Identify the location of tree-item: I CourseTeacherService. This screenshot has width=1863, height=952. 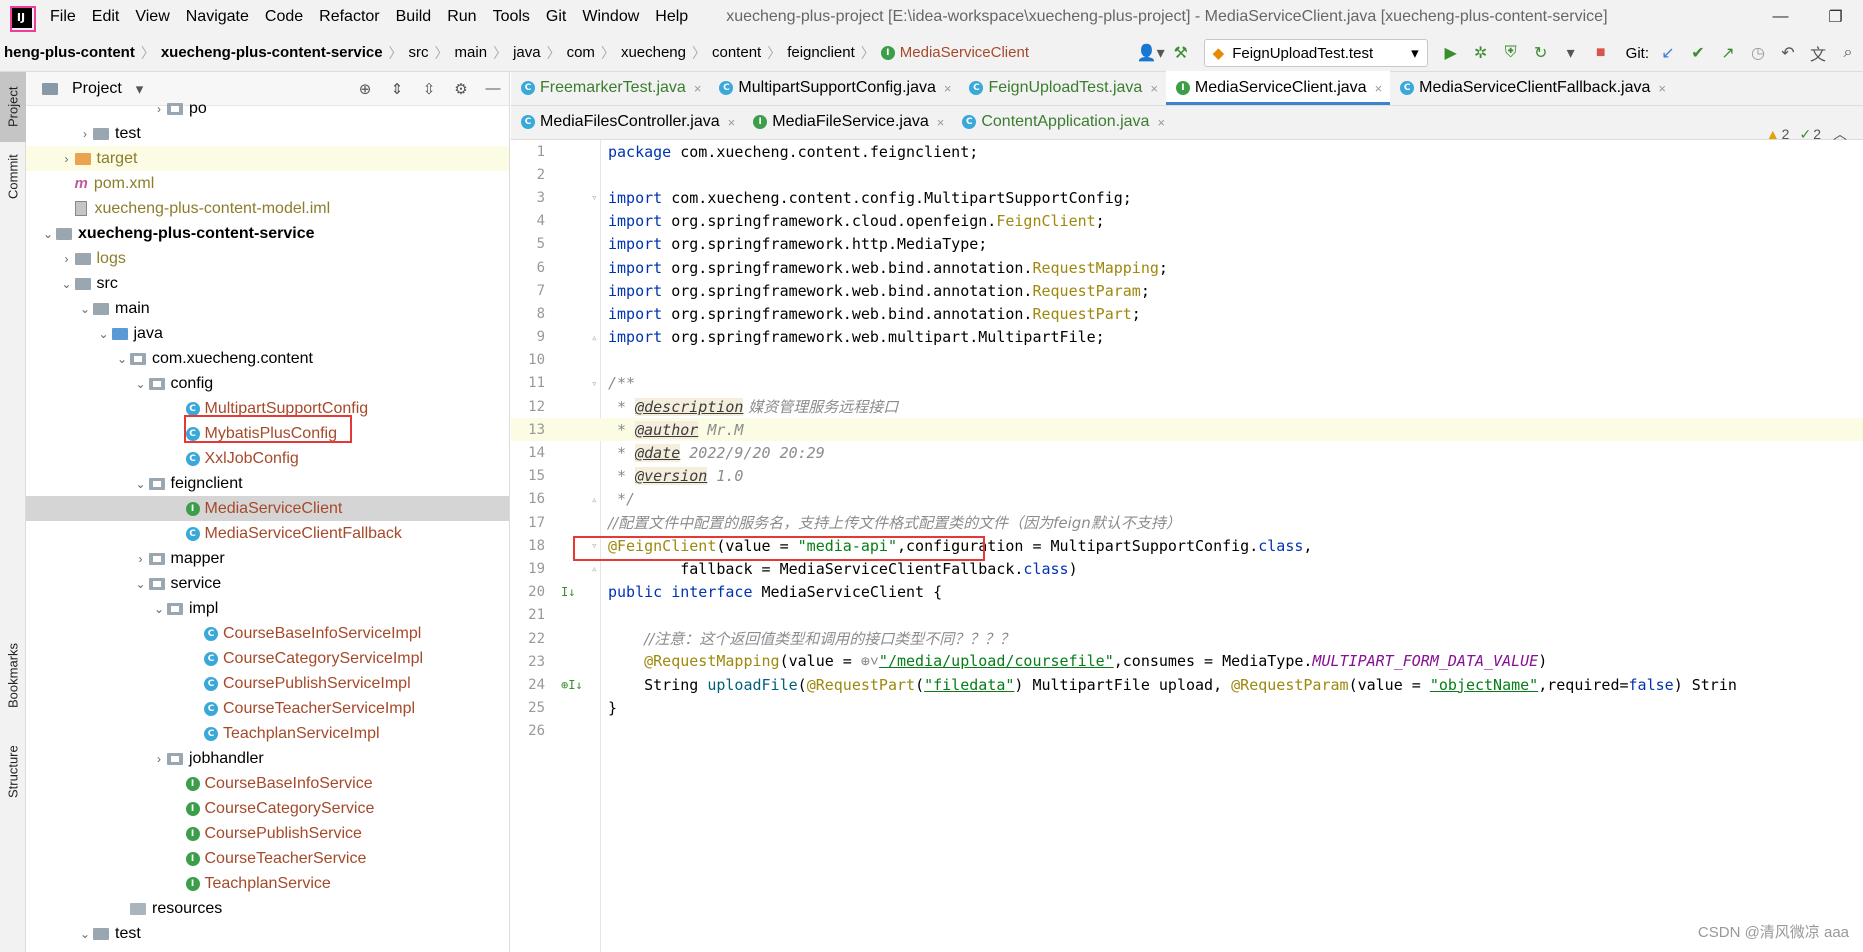
(267, 858).